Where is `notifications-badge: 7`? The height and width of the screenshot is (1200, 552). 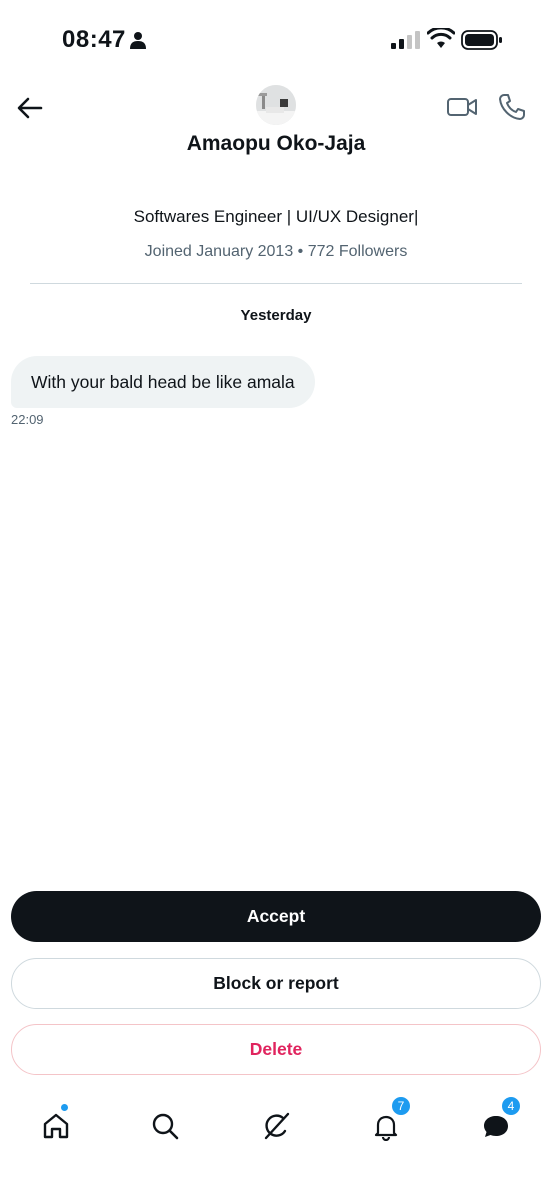 notifications-badge: 7 is located at coordinates (401, 1106).